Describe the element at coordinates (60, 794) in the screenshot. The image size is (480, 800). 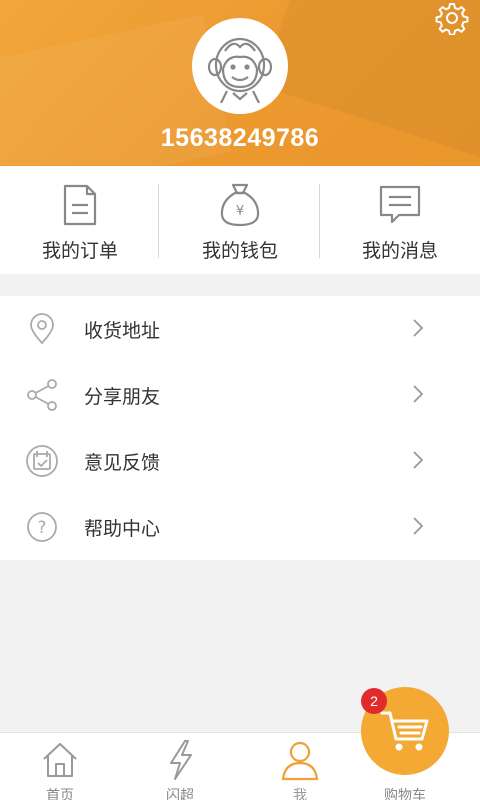
I see `tab-label: 首页` at that location.